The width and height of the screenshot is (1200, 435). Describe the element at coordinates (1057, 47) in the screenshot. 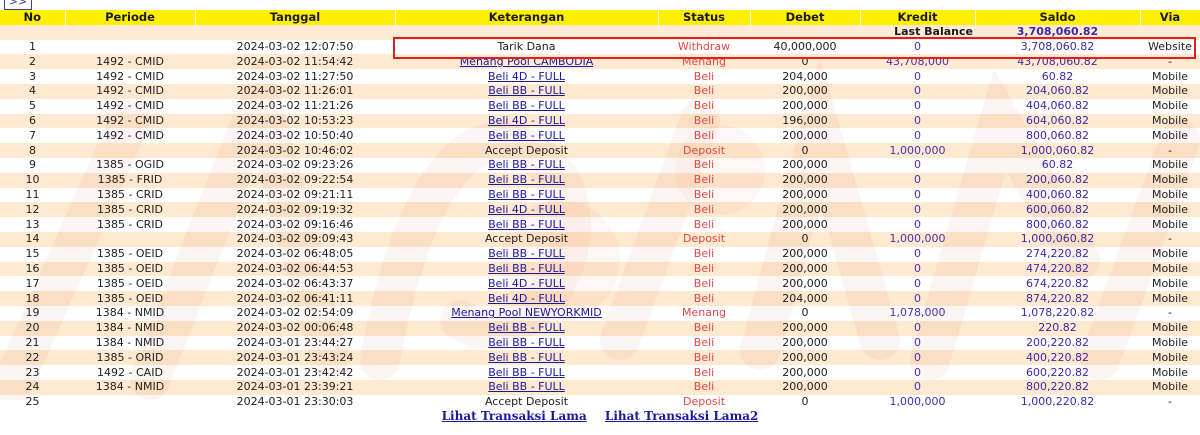

I see `row-saldo: 3,708,060.82` at that location.